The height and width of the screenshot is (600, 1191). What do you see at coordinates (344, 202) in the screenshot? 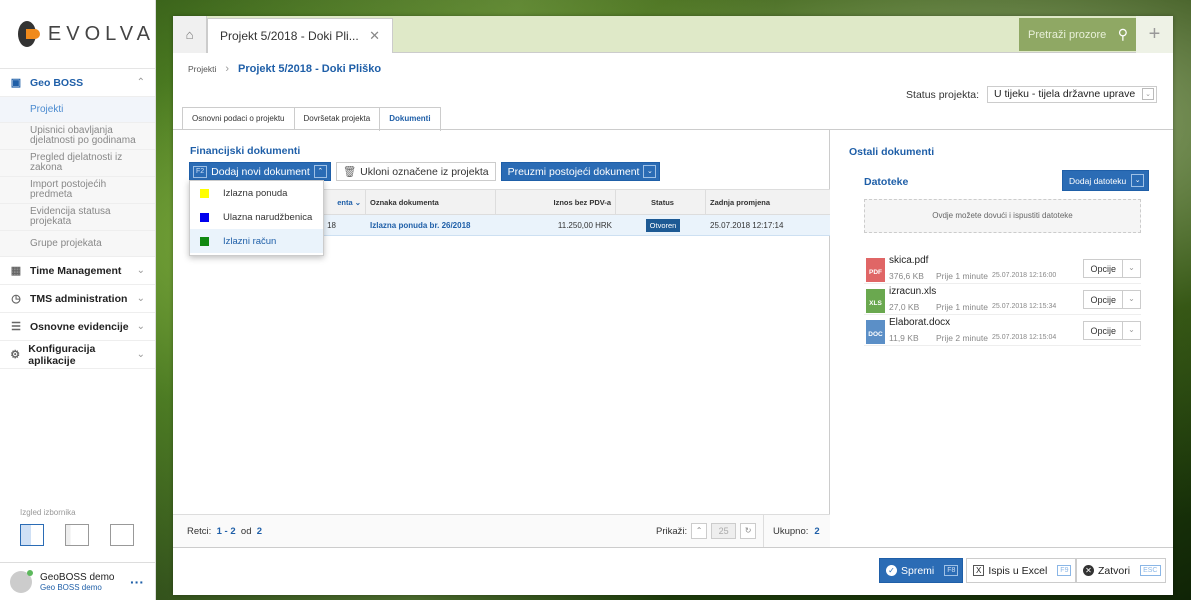
I see `column-vrsta: enta ⌄` at bounding box center [344, 202].